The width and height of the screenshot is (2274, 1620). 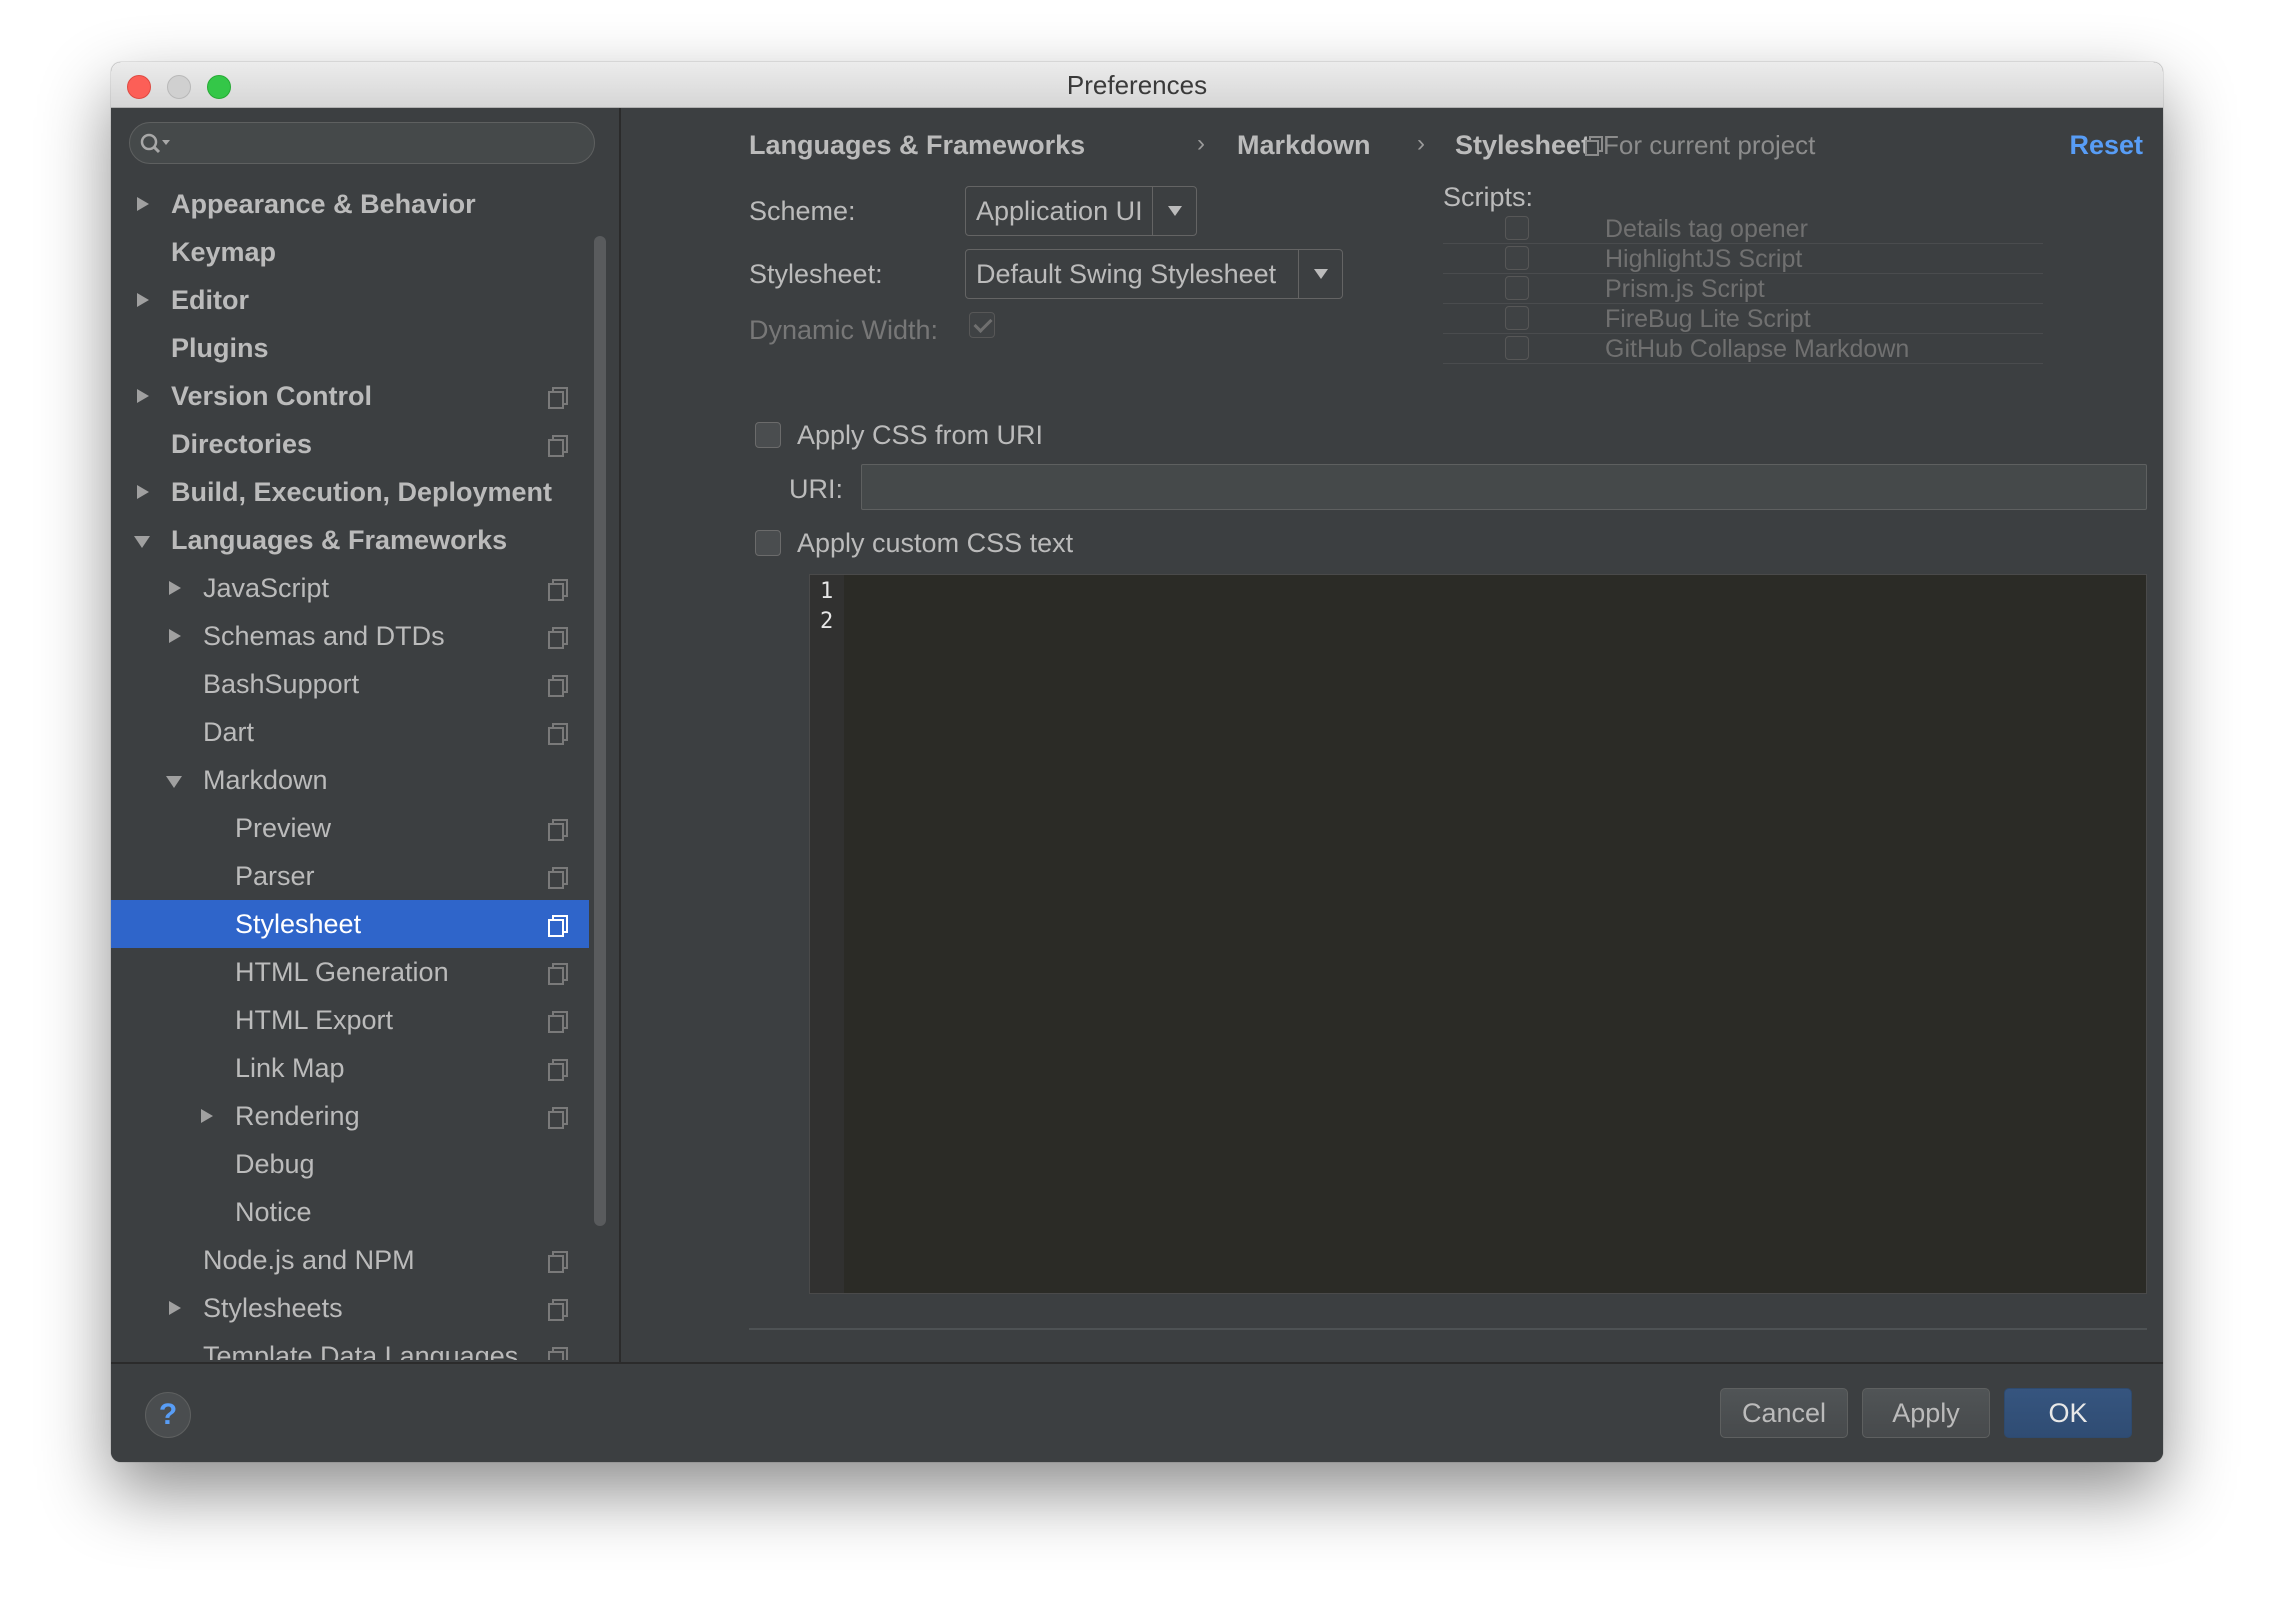 What do you see at coordinates (350, 780) in the screenshot?
I see `sidebar-item-markdown: Markdown` at bounding box center [350, 780].